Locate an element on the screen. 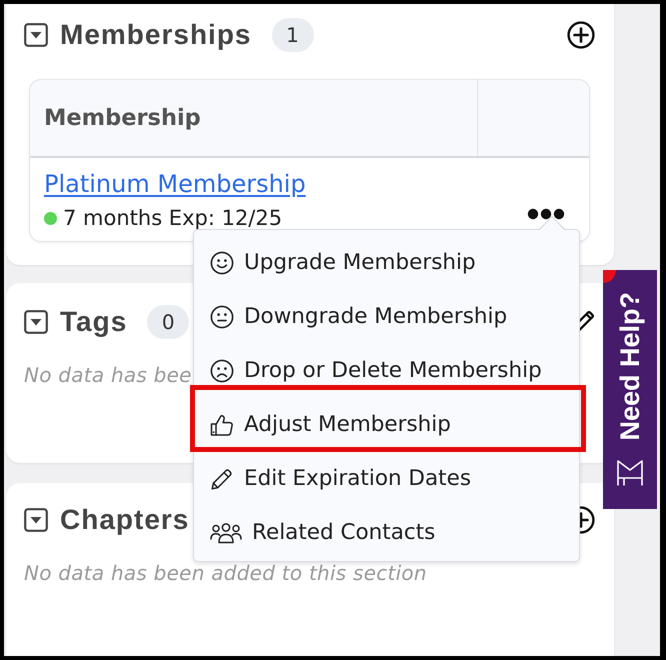 Image resolution: width=666 pixels, height=660 pixels. smiley-face-icon is located at coordinates (222, 263).